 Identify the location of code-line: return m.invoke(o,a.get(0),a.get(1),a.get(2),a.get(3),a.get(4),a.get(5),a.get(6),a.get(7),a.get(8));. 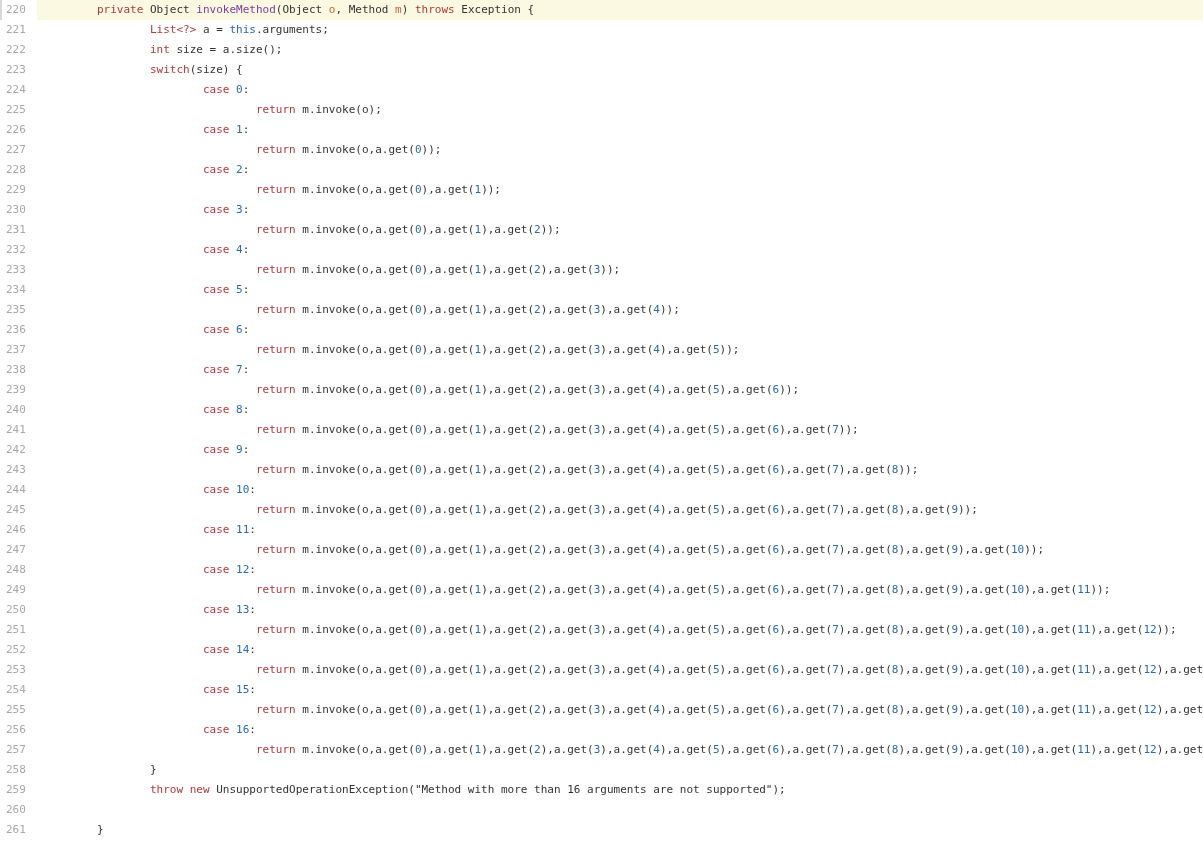
(587, 470).